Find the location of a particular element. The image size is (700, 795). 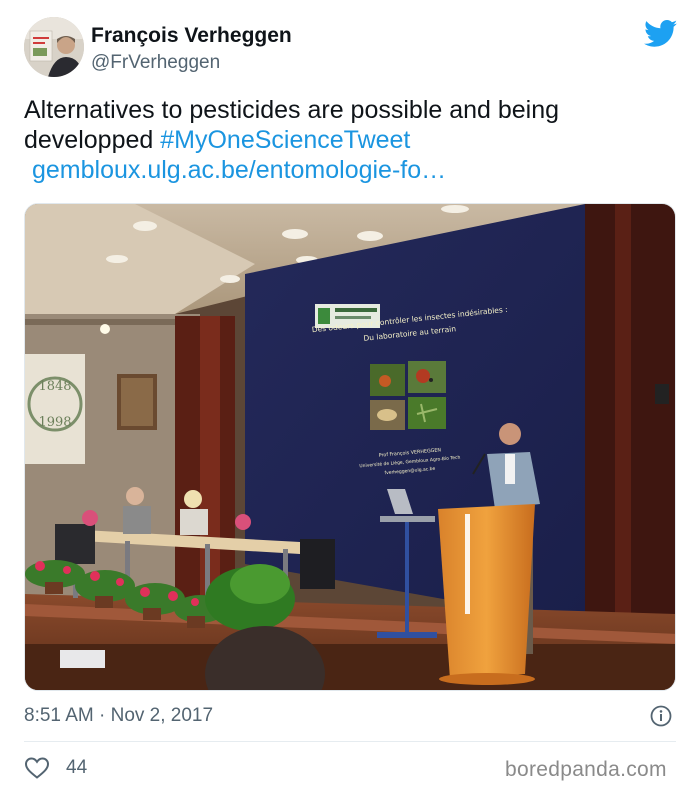

tweet-timestamp: 8:51 AM · Nov 2, 2017 is located at coordinates (118, 716).